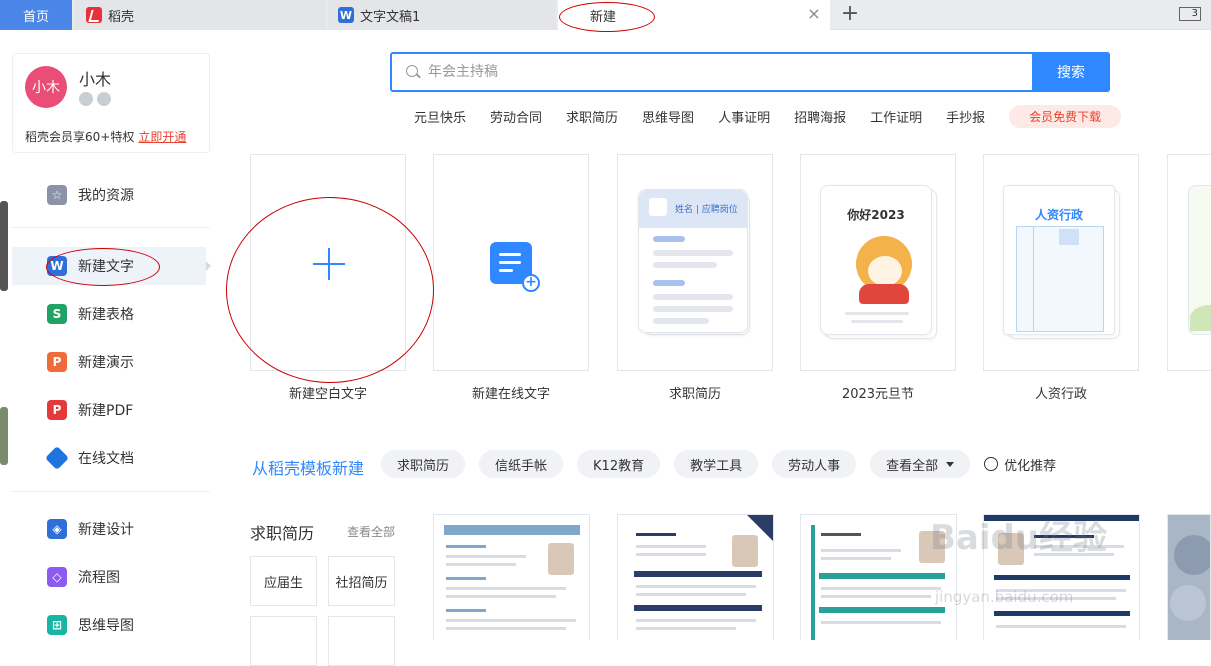 This screenshot has width=1211, height=666. What do you see at coordinates (328, 262) in the screenshot?
I see `new-blank-doc-card` at bounding box center [328, 262].